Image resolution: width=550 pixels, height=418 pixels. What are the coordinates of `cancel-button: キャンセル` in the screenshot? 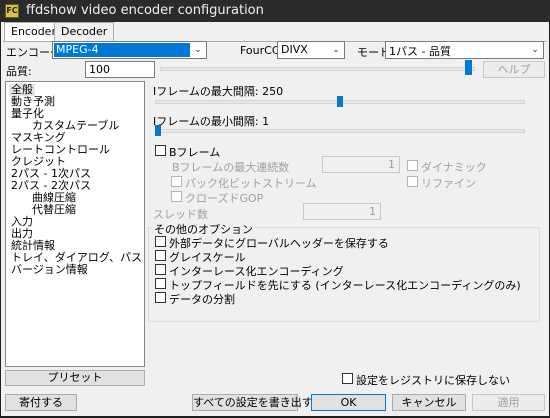 It's located at (429, 402).